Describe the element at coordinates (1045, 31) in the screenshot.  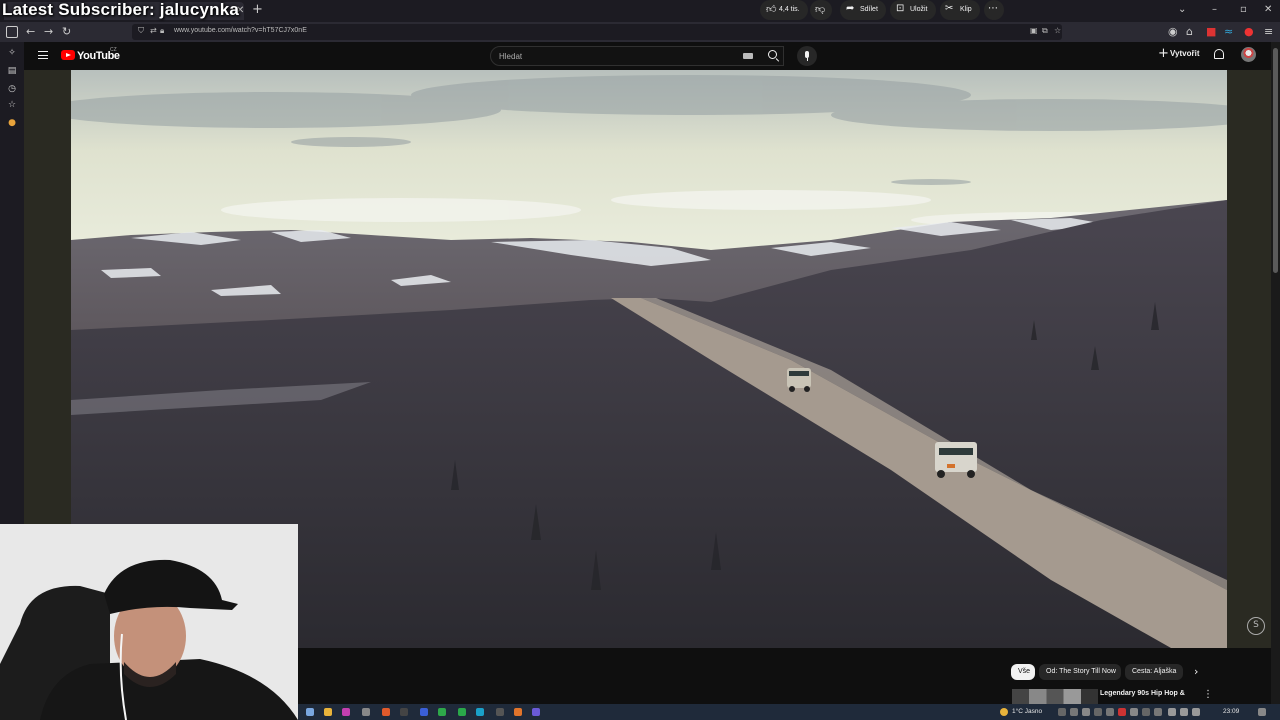
I see `screenshot-icon: ⧉` at that location.